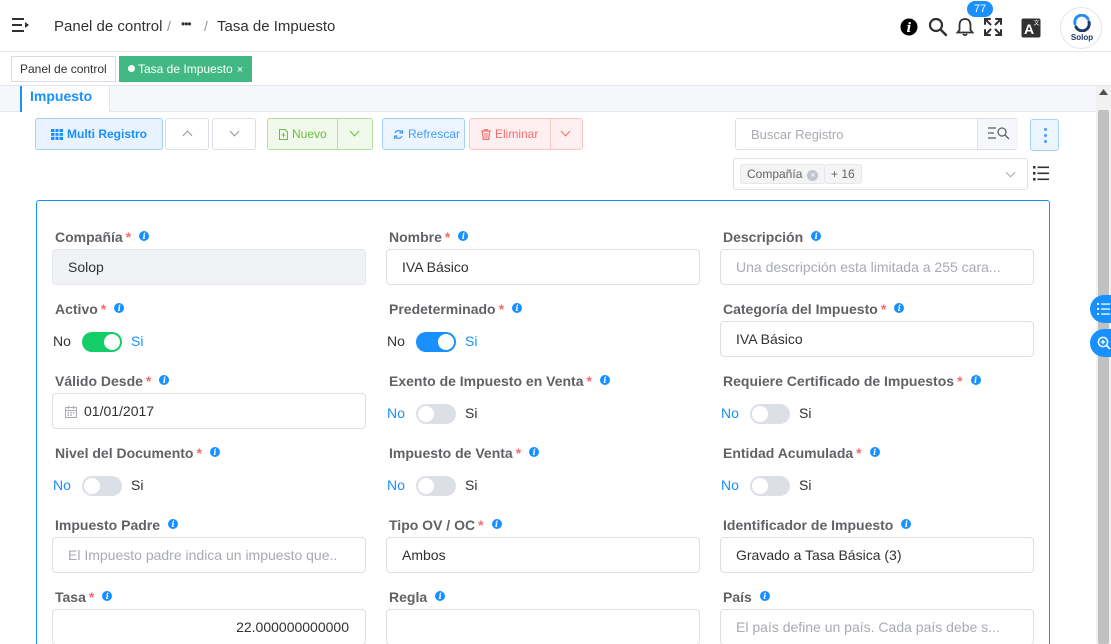  Describe the element at coordinates (730, 485) in the screenshot. I see `accumulated-switch-off-label: No` at that location.